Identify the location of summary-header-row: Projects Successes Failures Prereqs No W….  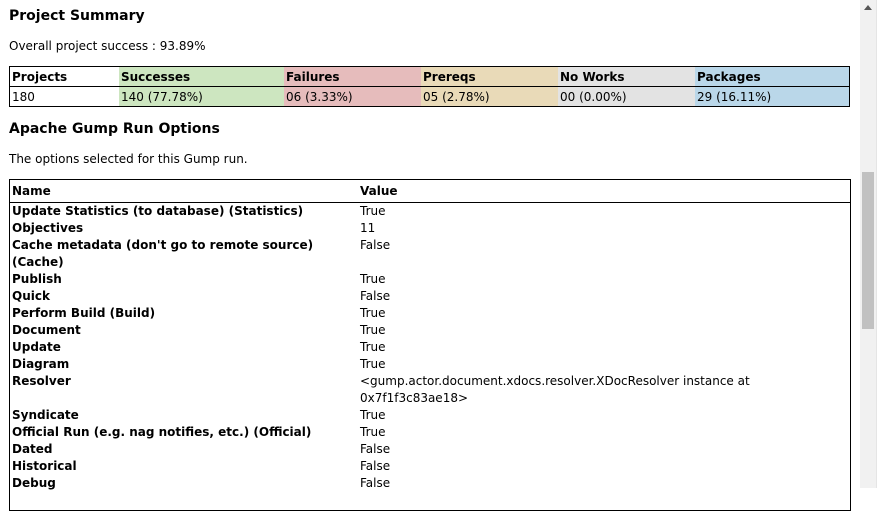
(429, 76).